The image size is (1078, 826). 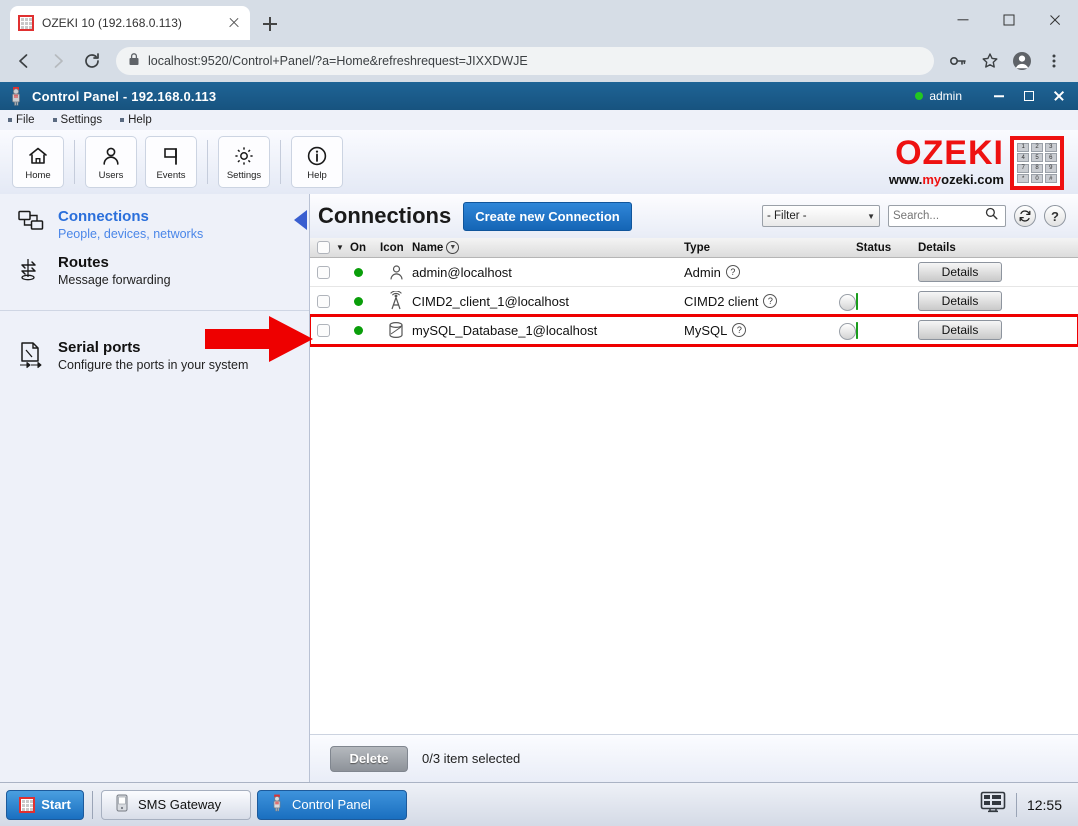 I want to click on toolbar-button-events: Events, so click(x=171, y=162).